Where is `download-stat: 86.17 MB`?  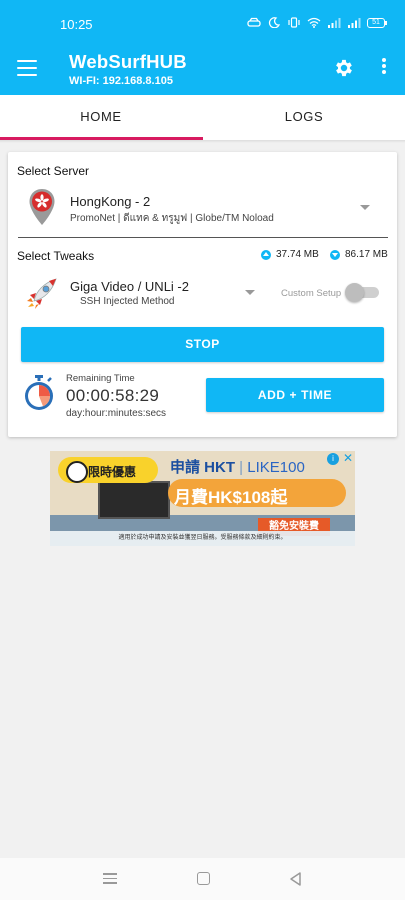 download-stat: 86.17 MB is located at coordinates (359, 254).